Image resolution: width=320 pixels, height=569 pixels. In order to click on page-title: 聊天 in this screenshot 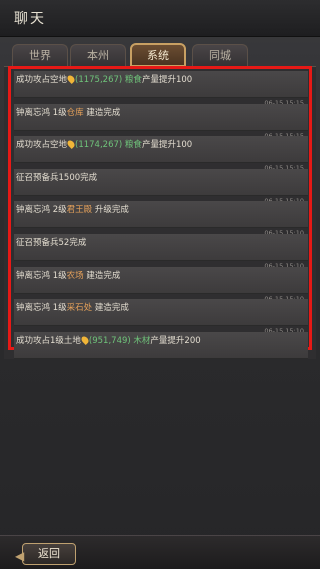, I will do `click(30, 19)`.